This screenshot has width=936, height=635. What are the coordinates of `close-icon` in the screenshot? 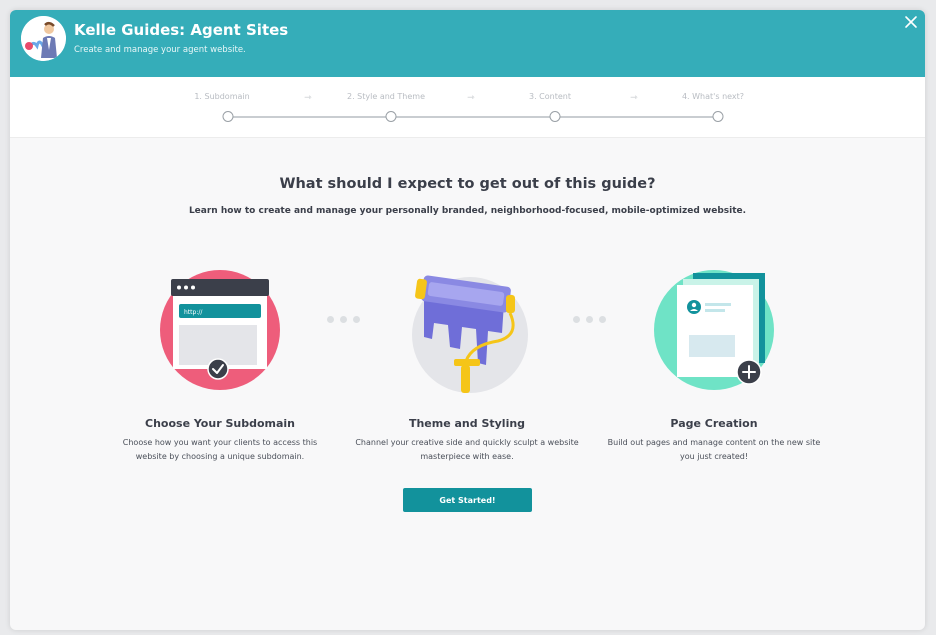 It's located at (911, 22).